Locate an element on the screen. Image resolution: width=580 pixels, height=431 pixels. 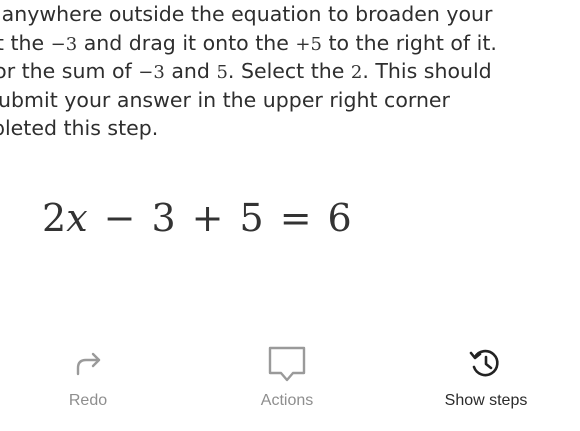
instruction-text: and drag it onto the is located at coordinates (186, 42).